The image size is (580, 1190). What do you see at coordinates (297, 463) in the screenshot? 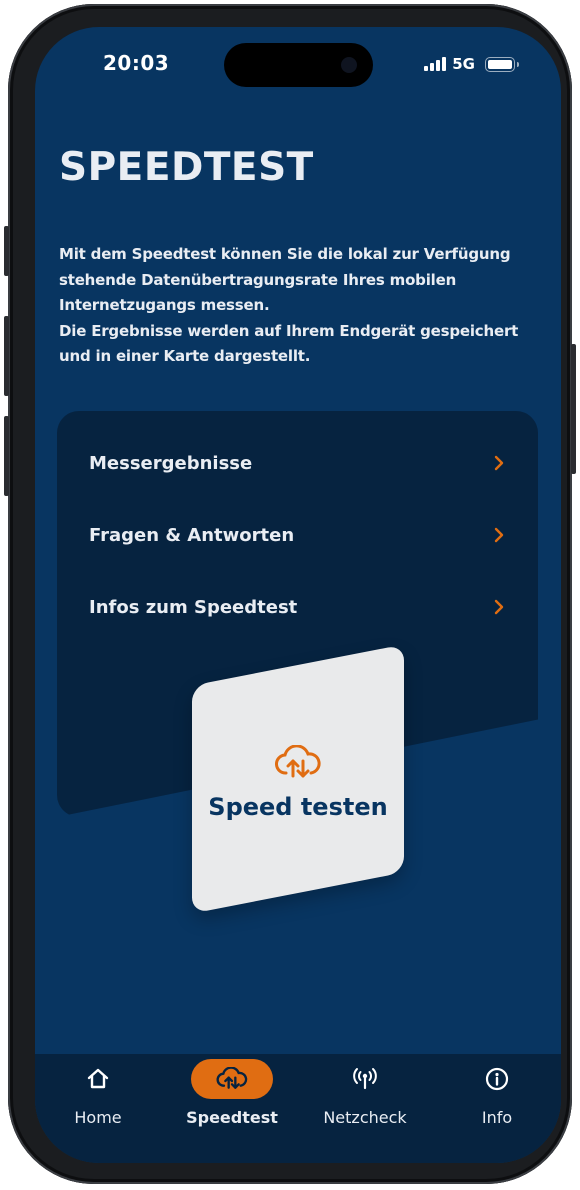
I see `menu-item-messergebnisse: Messergebnisse` at bounding box center [297, 463].